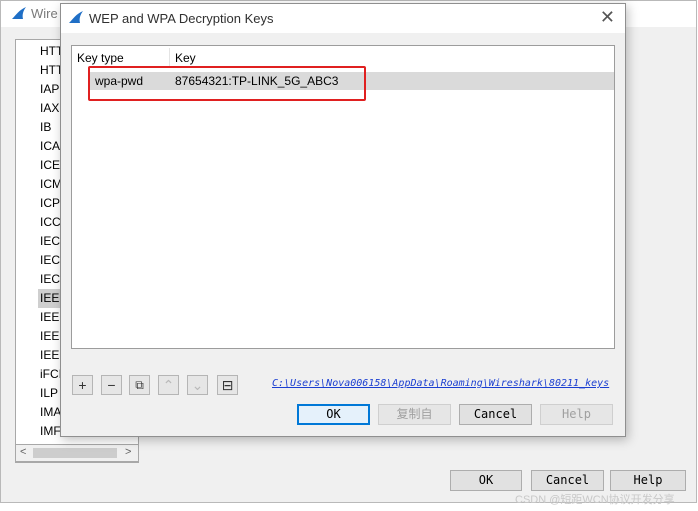 Image resolution: width=698 pixels, height=511 pixels. Describe the element at coordinates (100, 57) in the screenshot. I see `column-header-key-type: Key type` at that location.